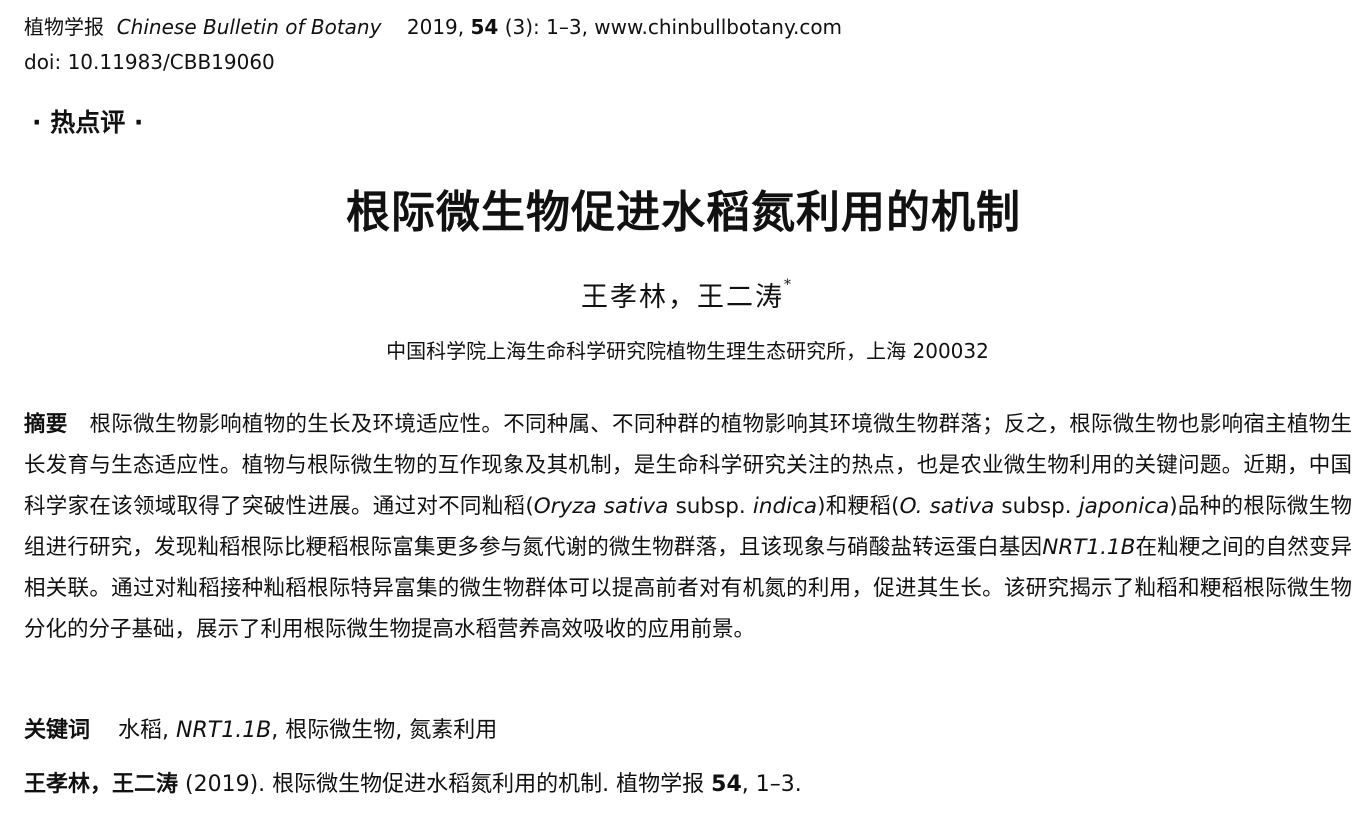  What do you see at coordinates (64, 27) in the screenshot?
I see `journal-name-cn: 植物学报` at bounding box center [64, 27].